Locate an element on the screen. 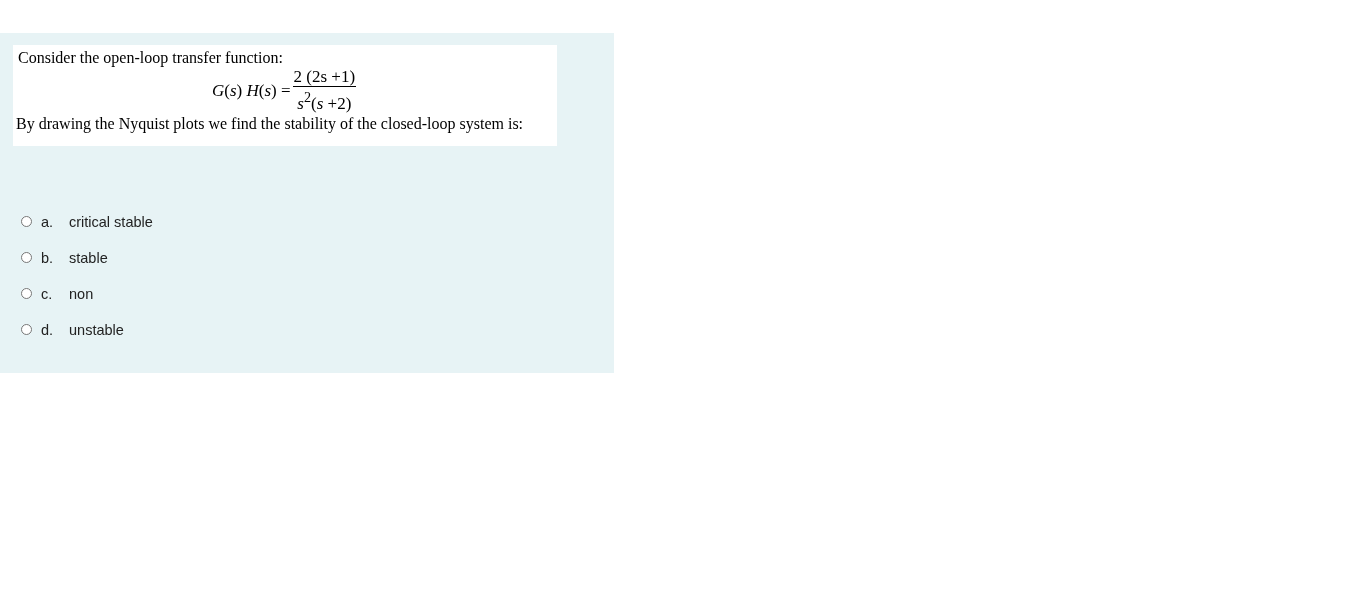 Image resolution: width=1345 pixels, height=596 pixels. option-label: critical stable is located at coordinates (111, 221).